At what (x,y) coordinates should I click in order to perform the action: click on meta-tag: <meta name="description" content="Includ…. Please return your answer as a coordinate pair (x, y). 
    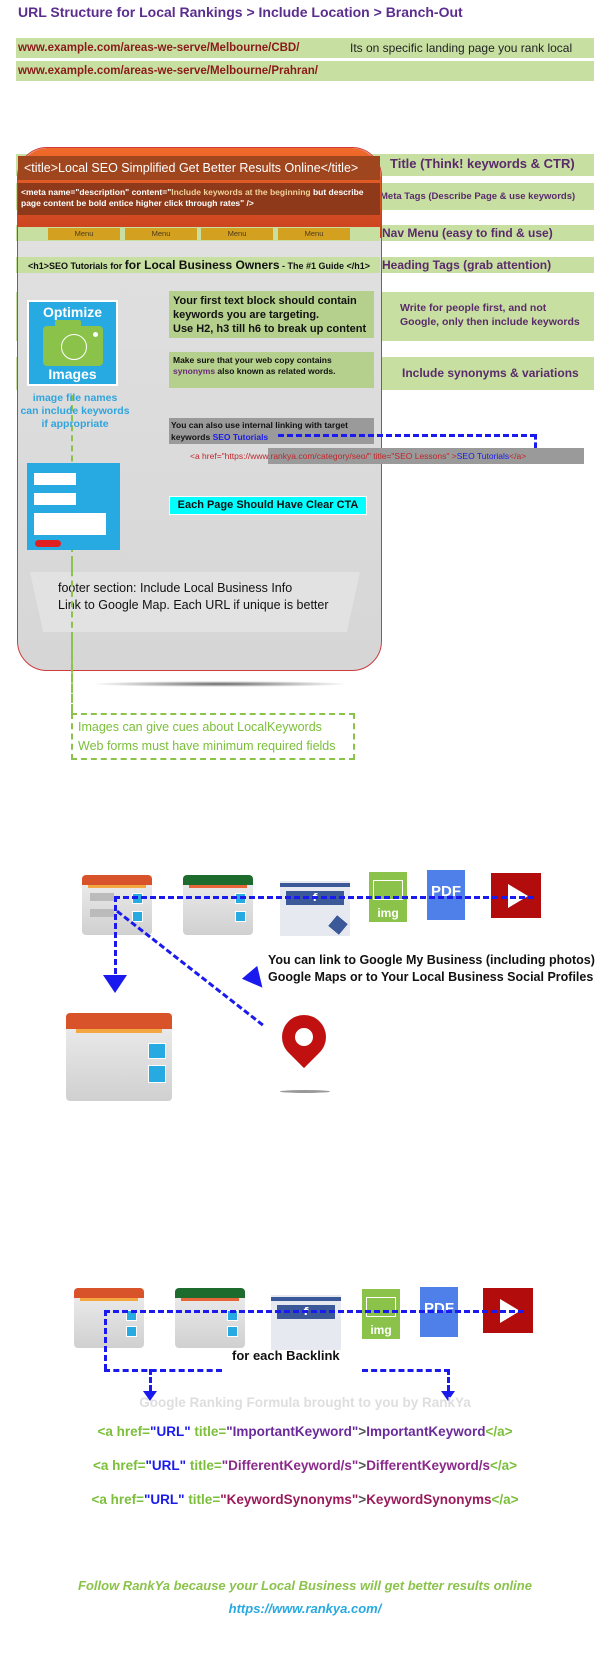
    Looking at the image, I should click on (199, 199).